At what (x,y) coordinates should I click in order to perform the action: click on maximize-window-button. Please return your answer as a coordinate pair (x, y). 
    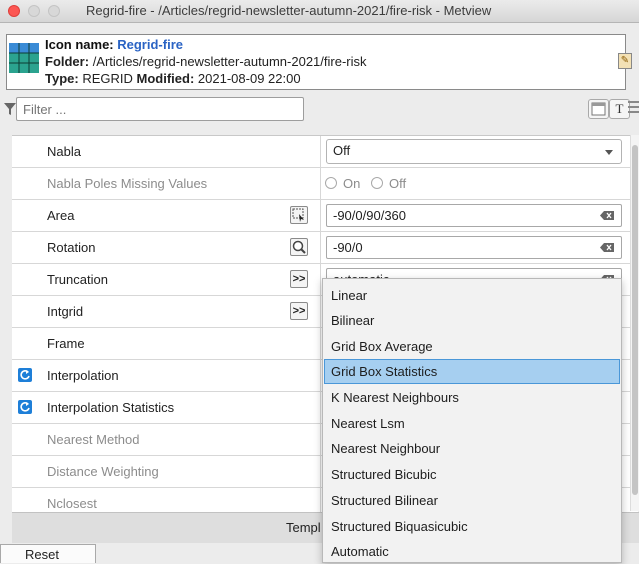
    Looking at the image, I should click on (54, 11).